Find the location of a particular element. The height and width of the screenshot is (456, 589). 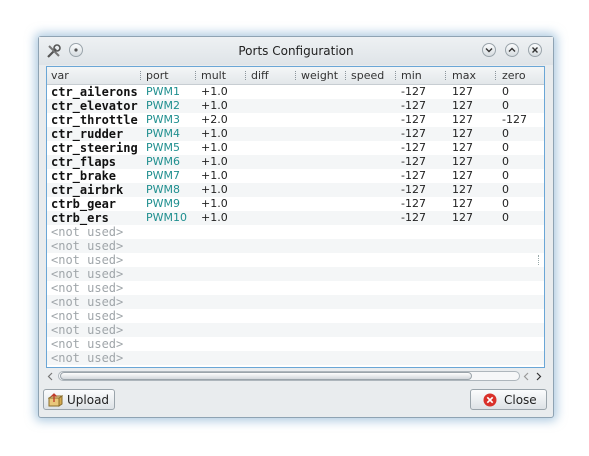

cell-port: PWM2 is located at coordinates (163, 106).